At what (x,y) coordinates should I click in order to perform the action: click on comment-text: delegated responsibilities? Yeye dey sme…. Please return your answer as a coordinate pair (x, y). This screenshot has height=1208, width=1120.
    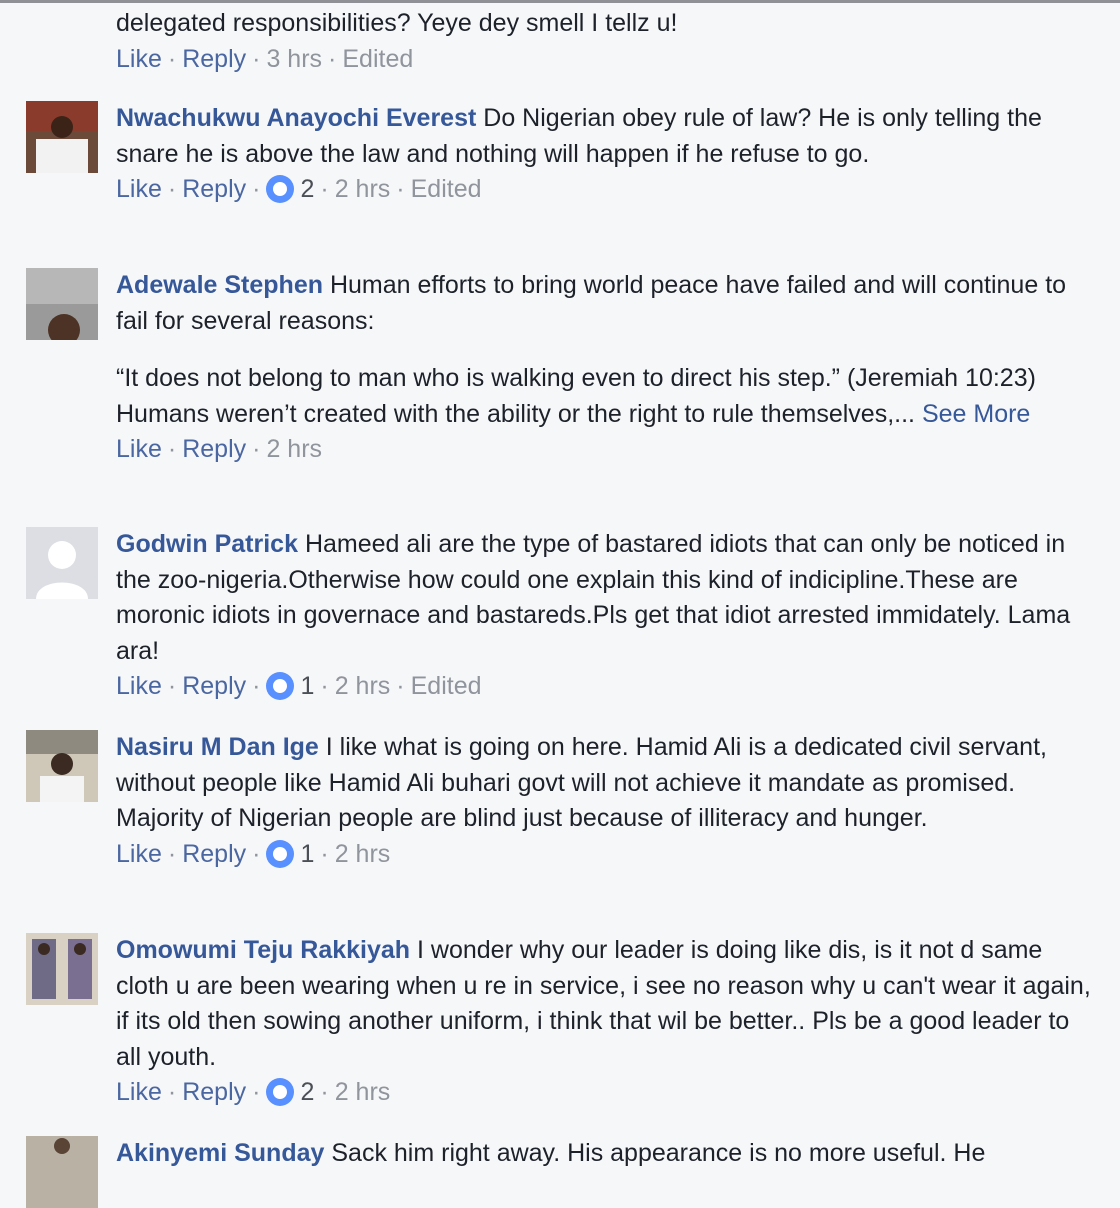
    Looking at the image, I should click on (397, 23).